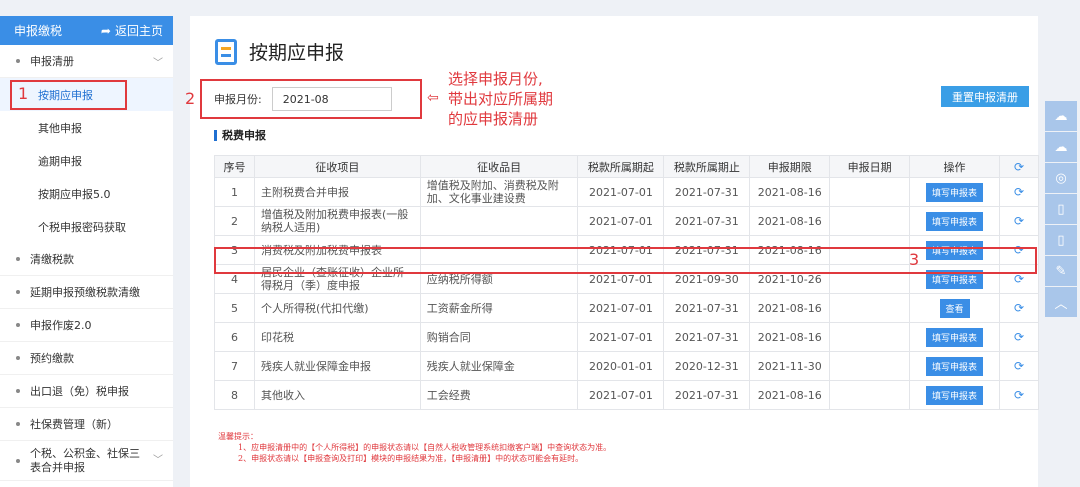 The image size is (1080, 487). Describe the element at coordinates (234, 308) in the screenshot. I see `row-number: 5` at that location.